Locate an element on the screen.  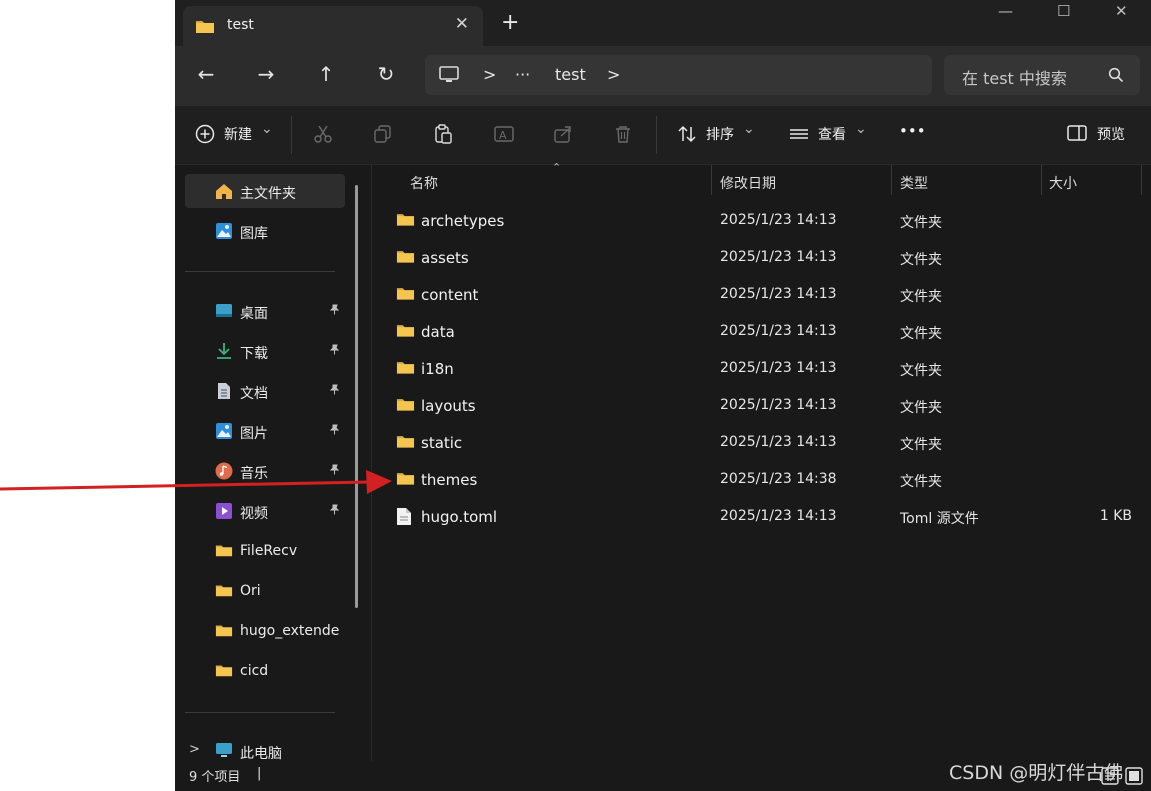
annotation-arrow is located at coordinates (196, 482).